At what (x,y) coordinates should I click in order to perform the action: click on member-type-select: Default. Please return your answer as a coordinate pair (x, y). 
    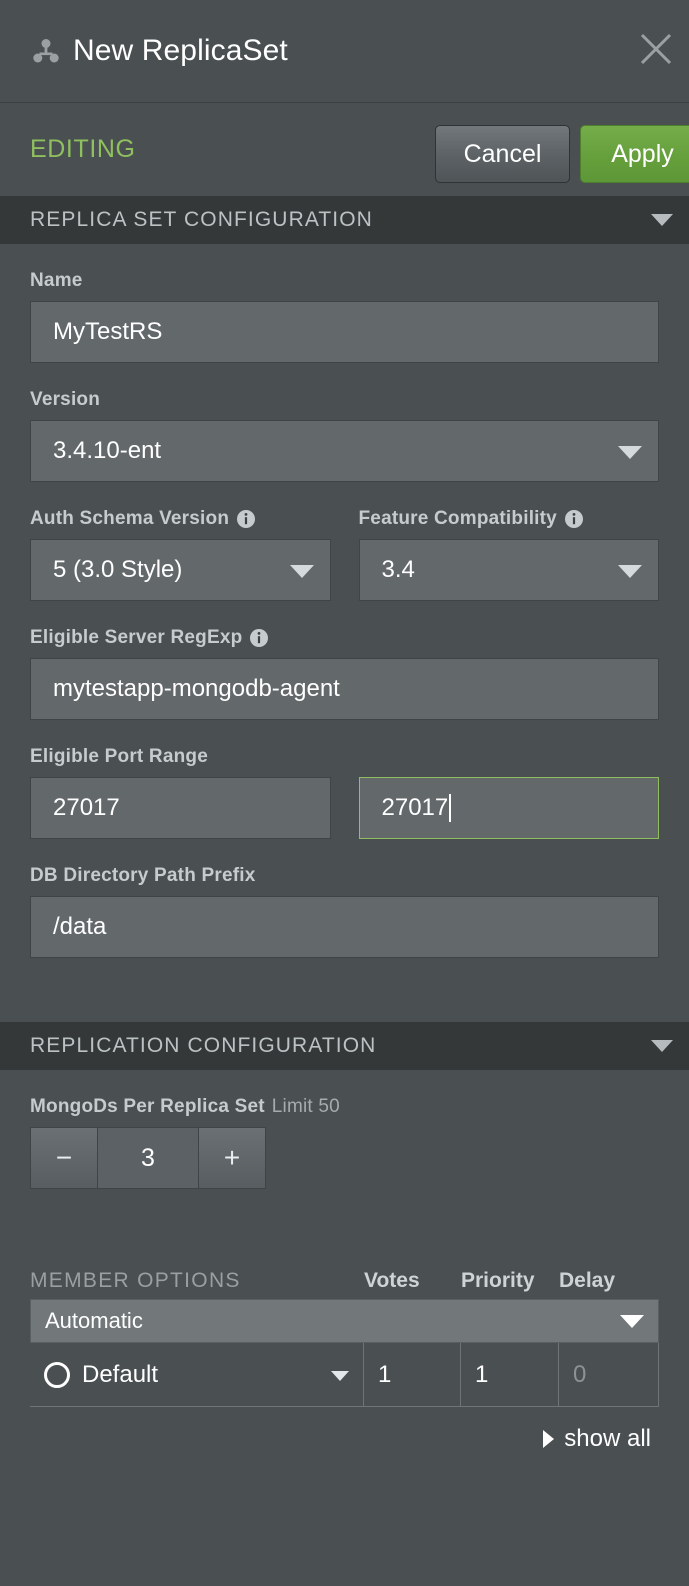
    Looking at the image, I should click on (197, 1374).